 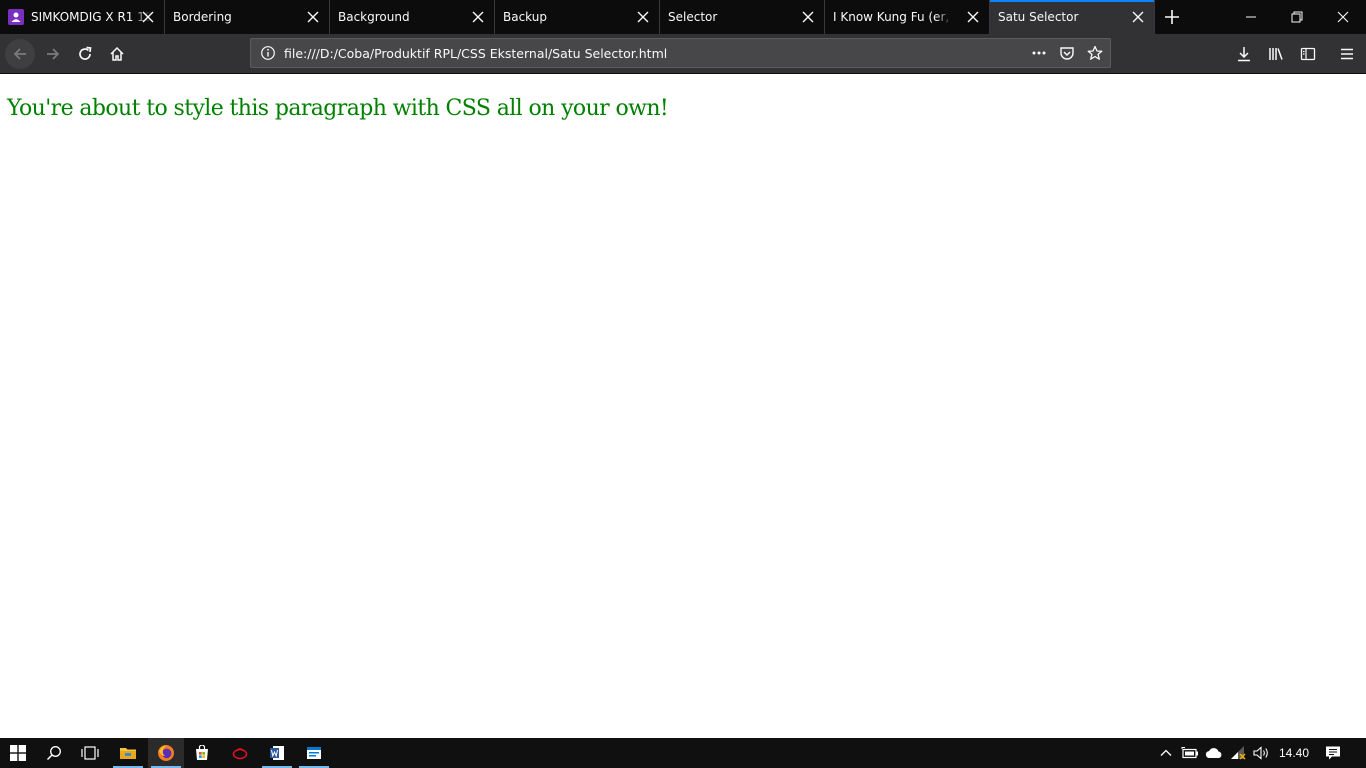 I want to click on classroom-icon, so click(x=16, y=17).